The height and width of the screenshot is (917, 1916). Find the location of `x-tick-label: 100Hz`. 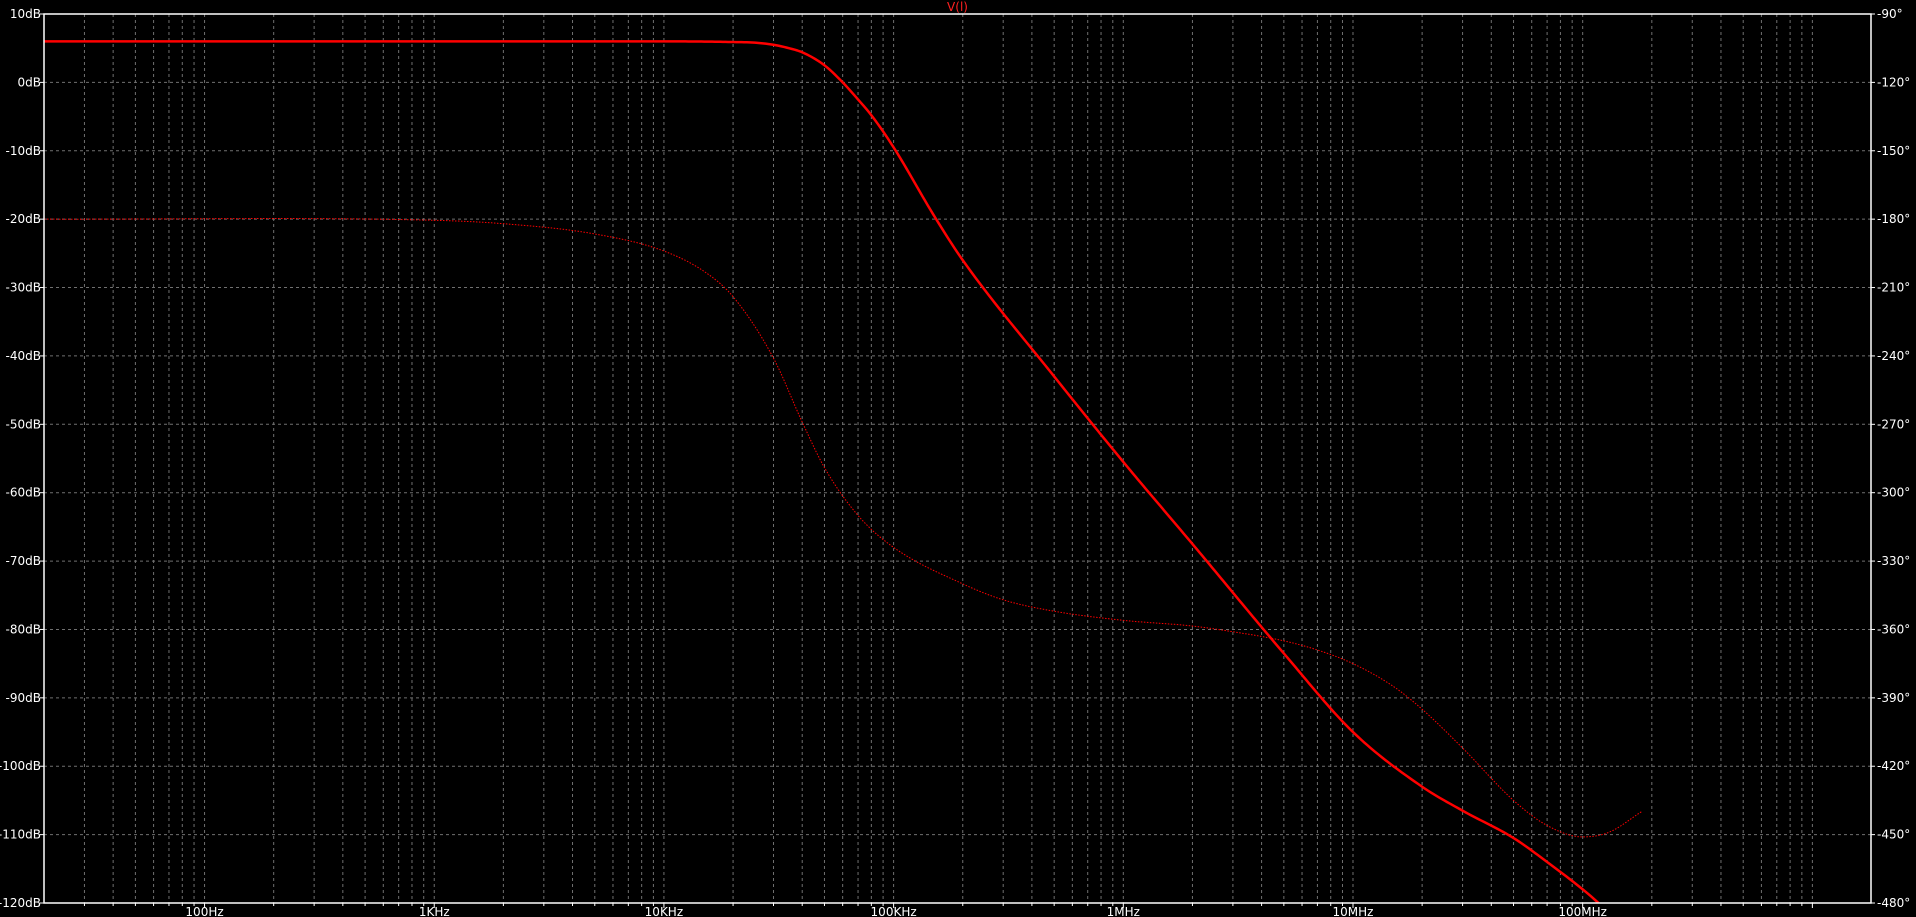

x-tick-label: 100Hz is located at coordinates (204, 911).